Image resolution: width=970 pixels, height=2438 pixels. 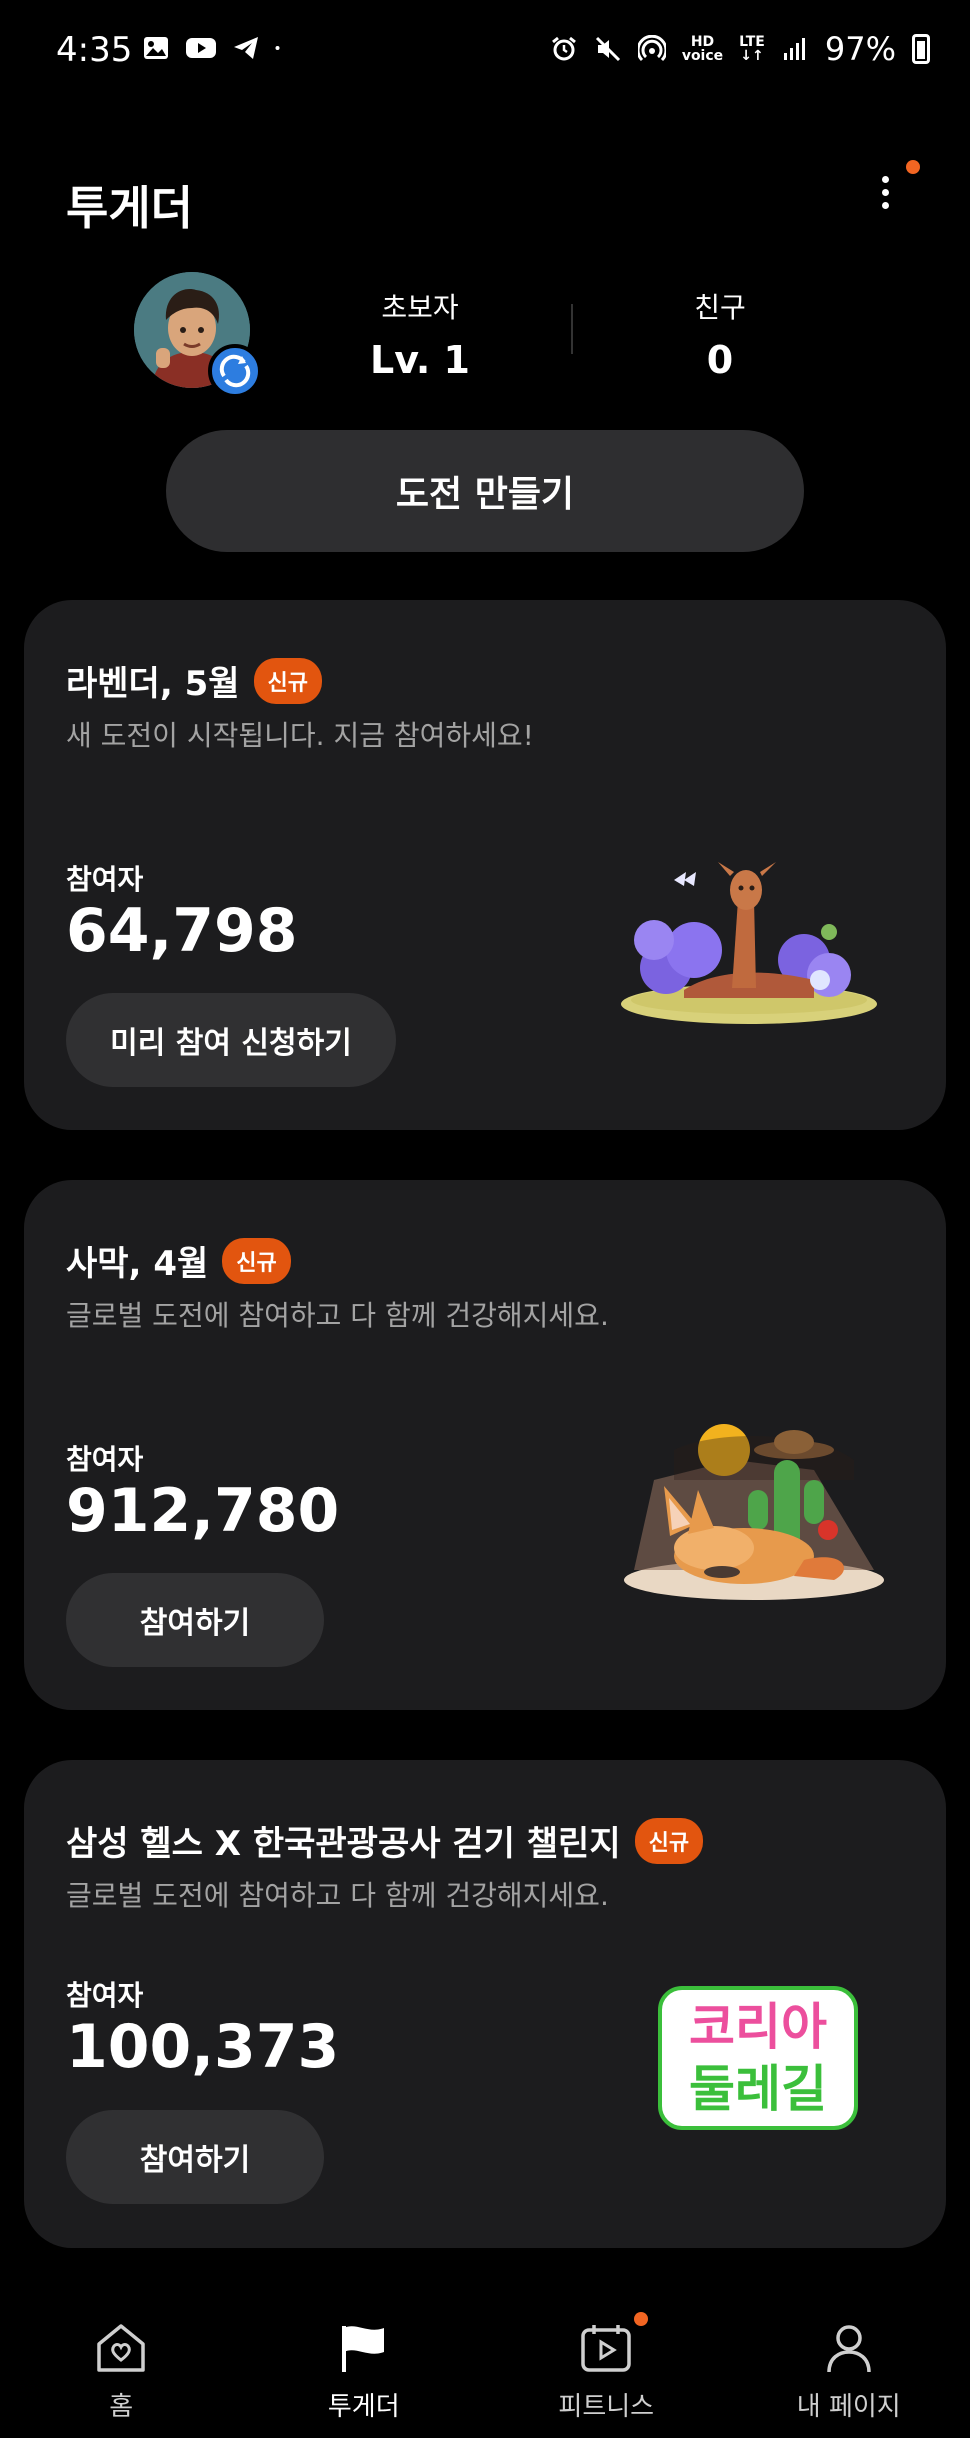 I want to click on participants-count: 100,373, so click(x=203, y=2047).